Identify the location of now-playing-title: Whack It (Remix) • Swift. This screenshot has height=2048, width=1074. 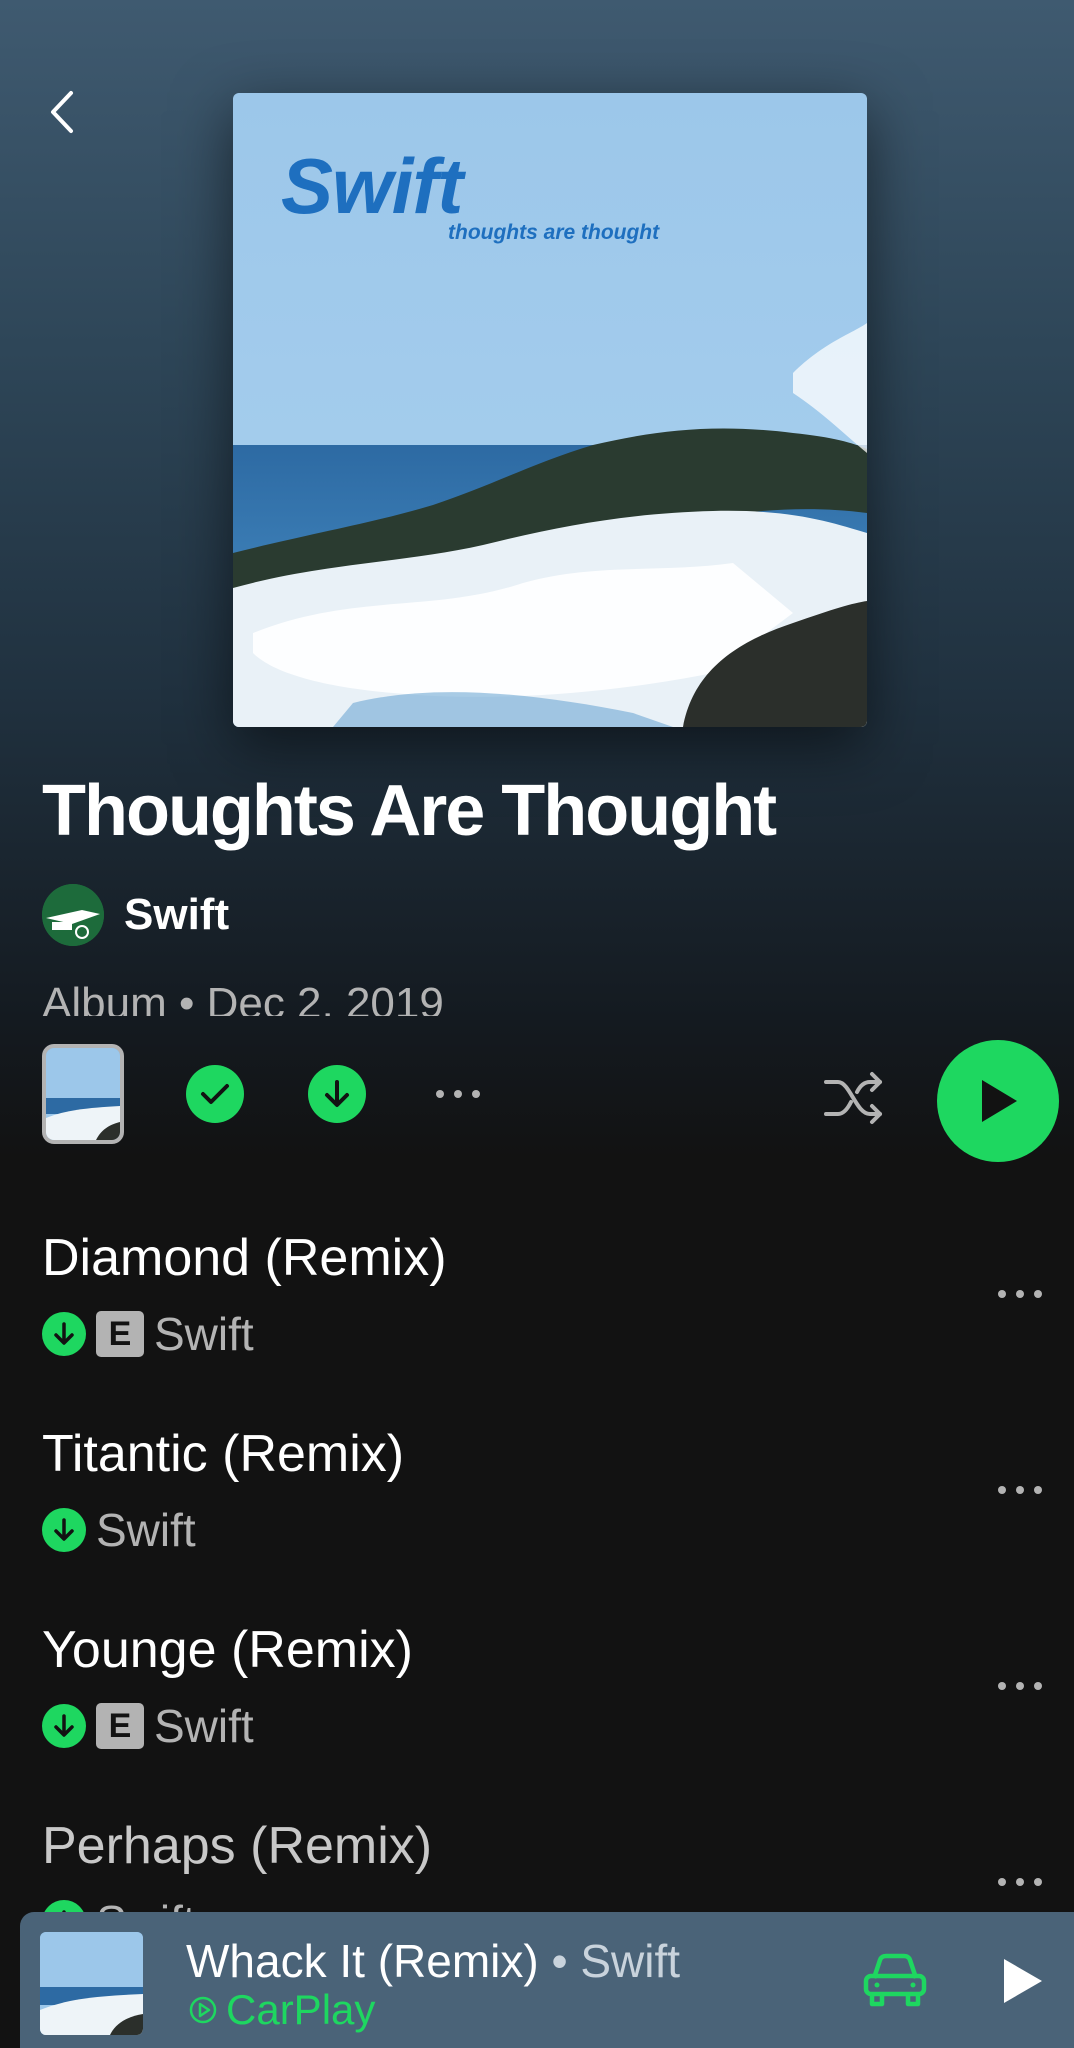
(433, 1961).